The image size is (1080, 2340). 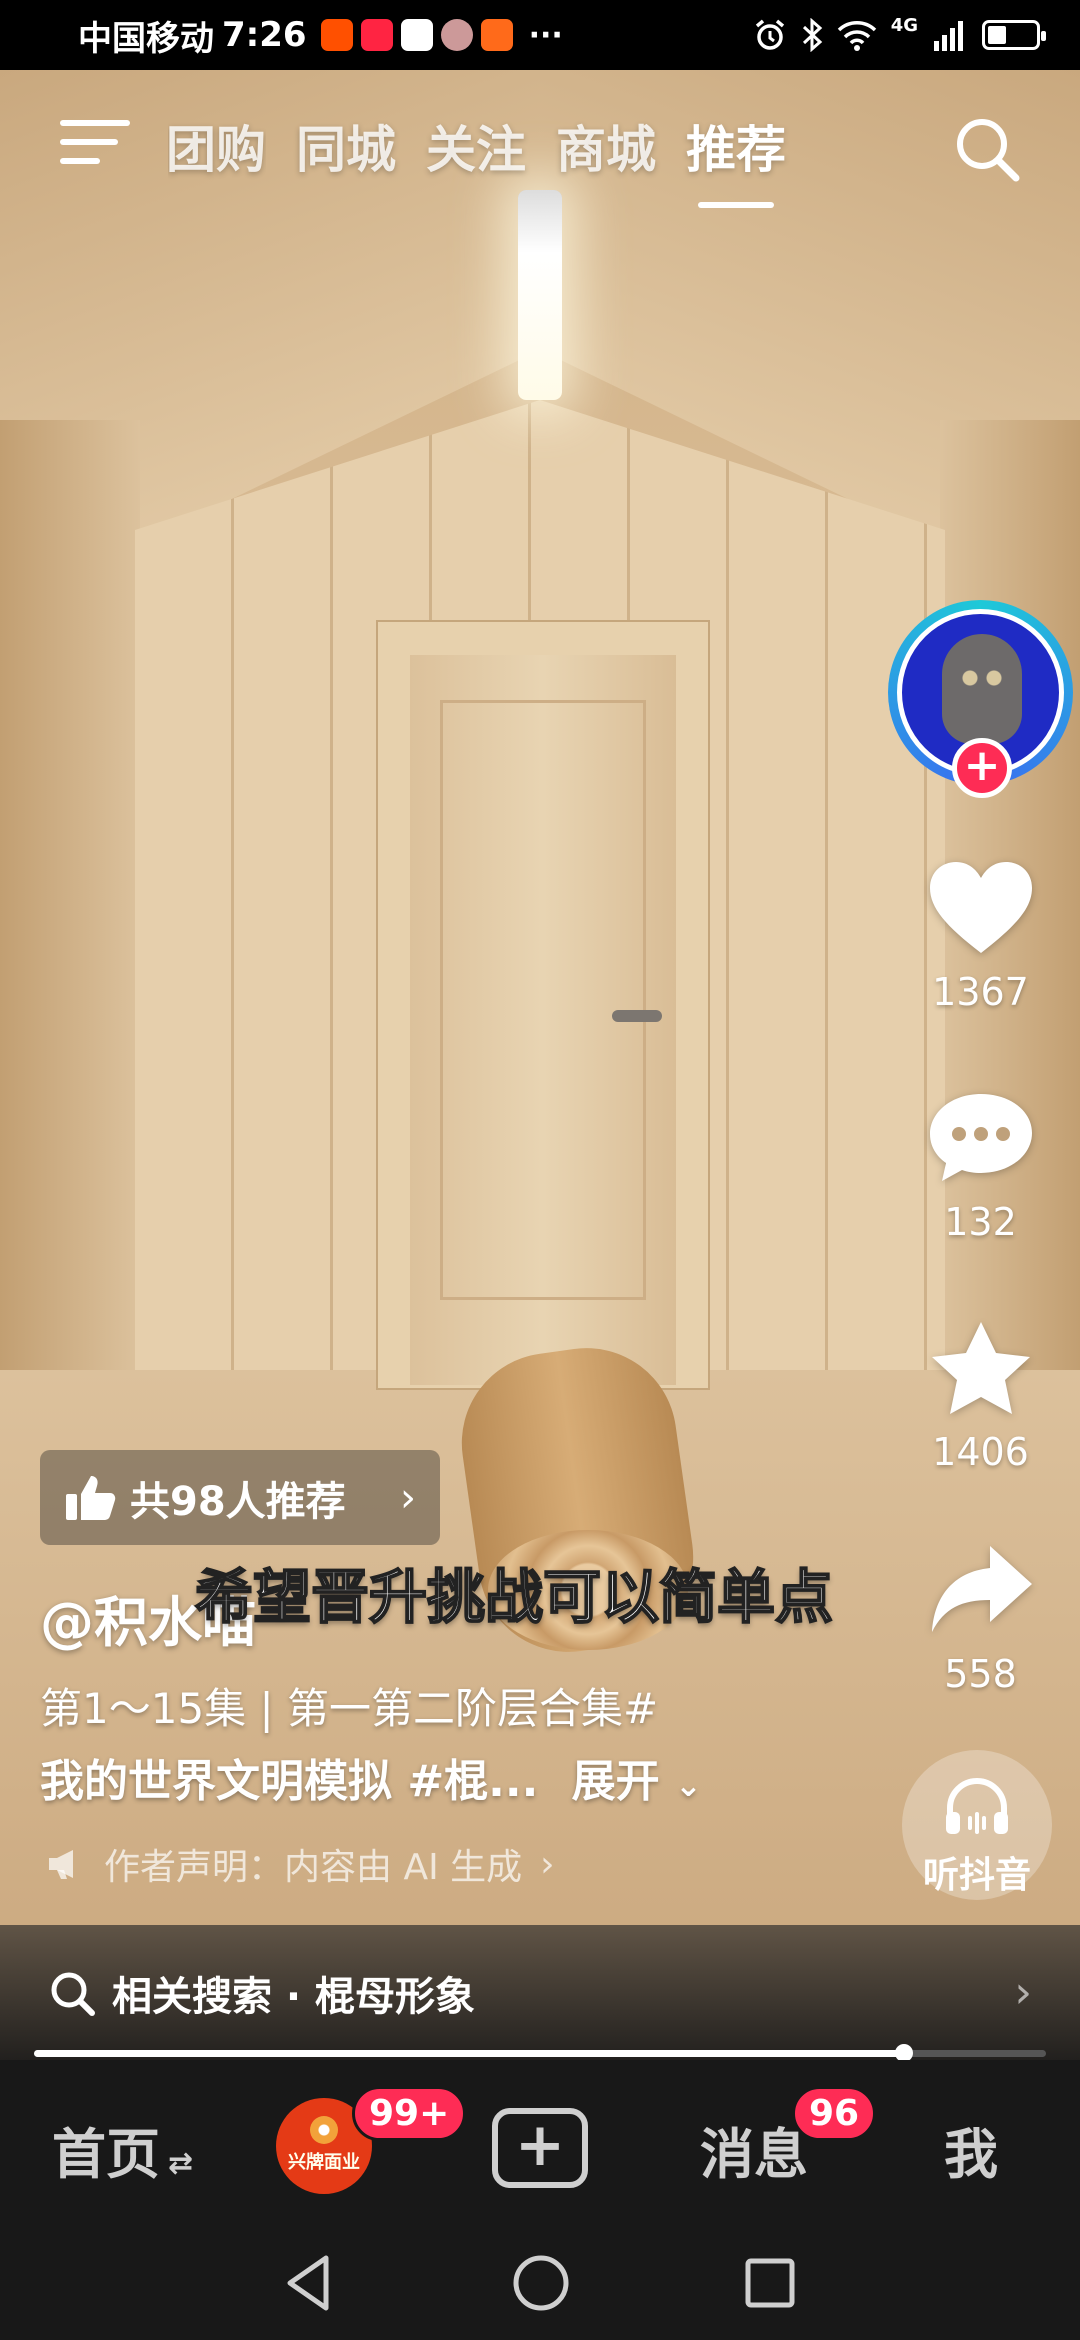 I want to click on network-type: 4G, so click(x=904, y=25).